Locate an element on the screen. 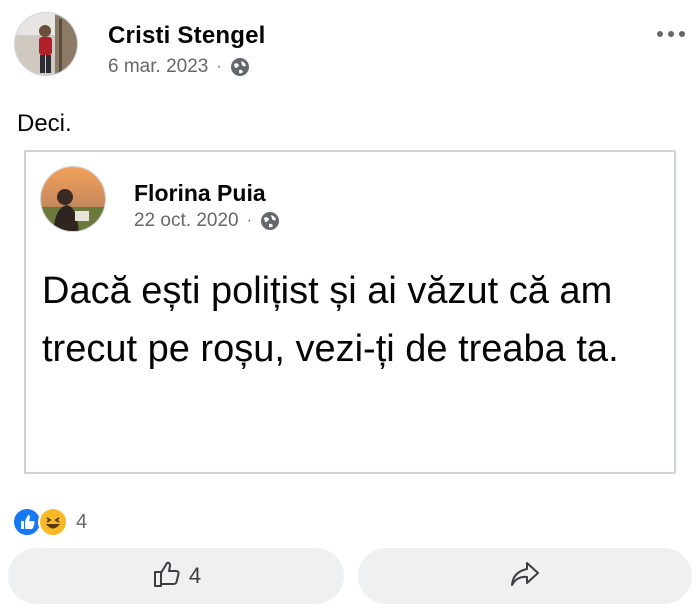  share-button is located at coordinates (525, 576).